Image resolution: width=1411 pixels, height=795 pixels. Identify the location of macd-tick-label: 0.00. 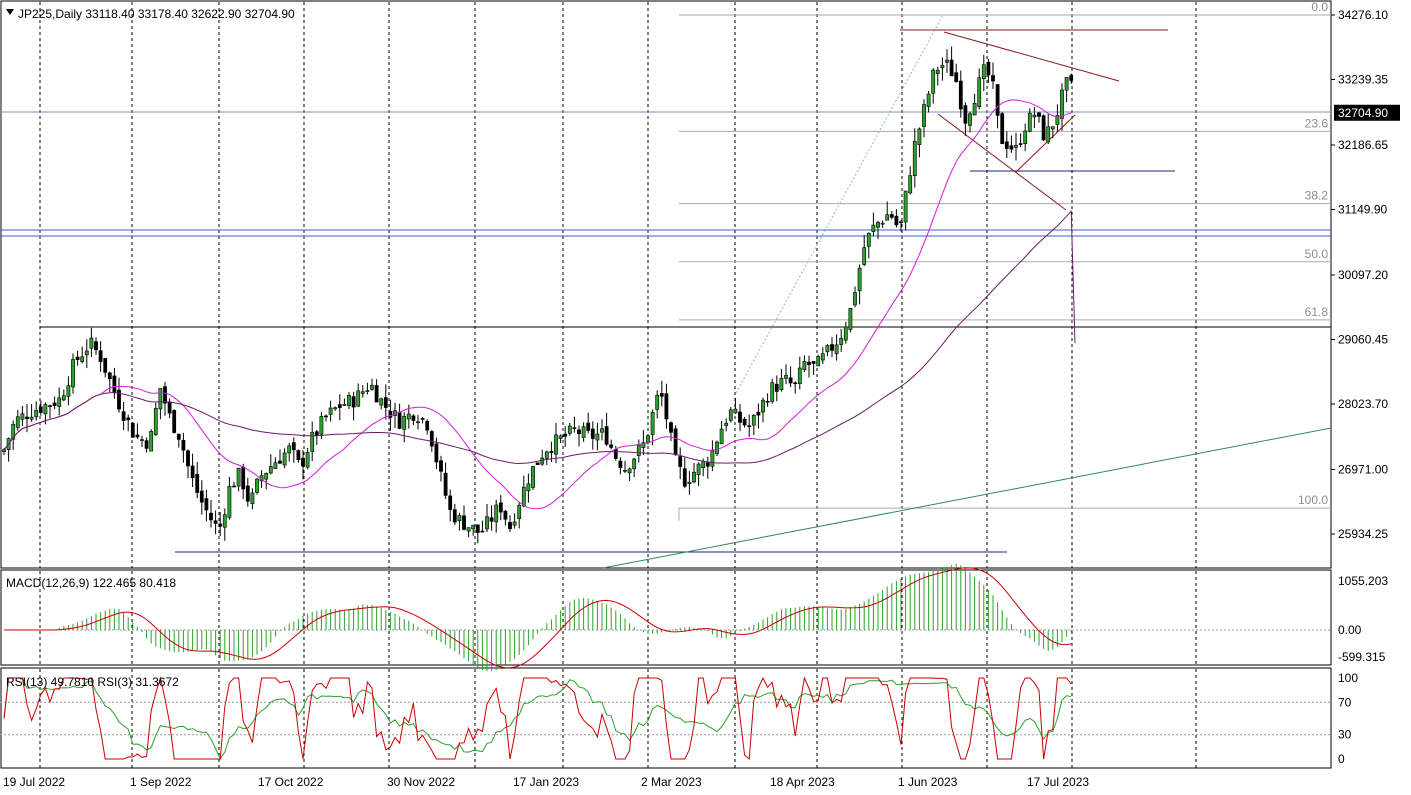
(1350, 630).